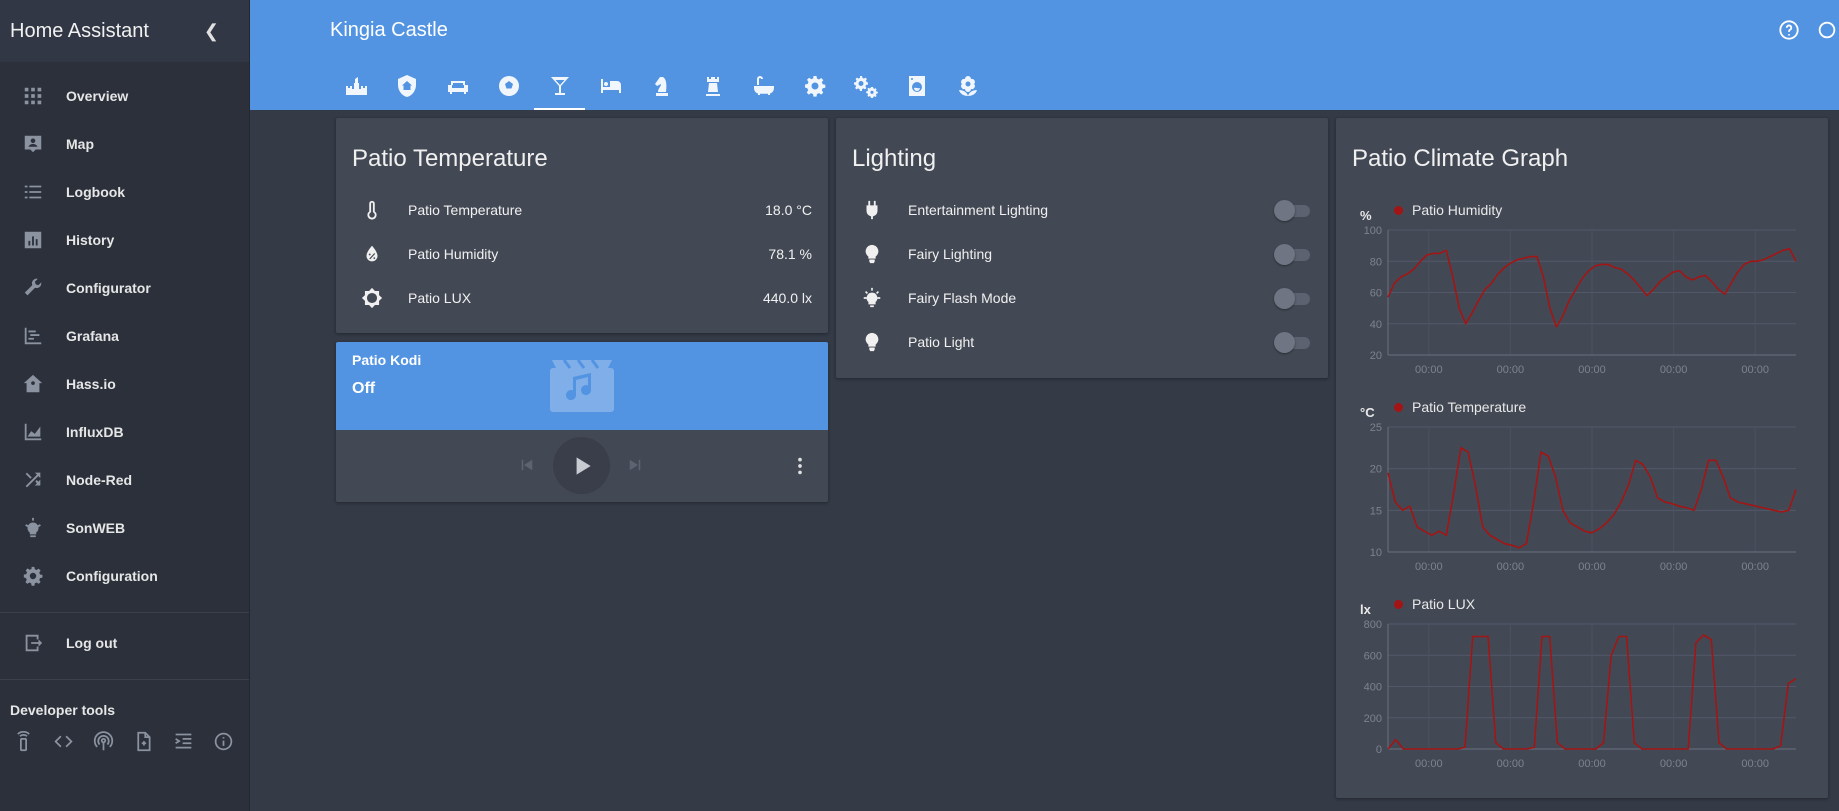 The width and height of the screenshot is (1839, 811). Describe the element at coordinates (1789, 30) in the screenshot. I see `help-icon` at that location.